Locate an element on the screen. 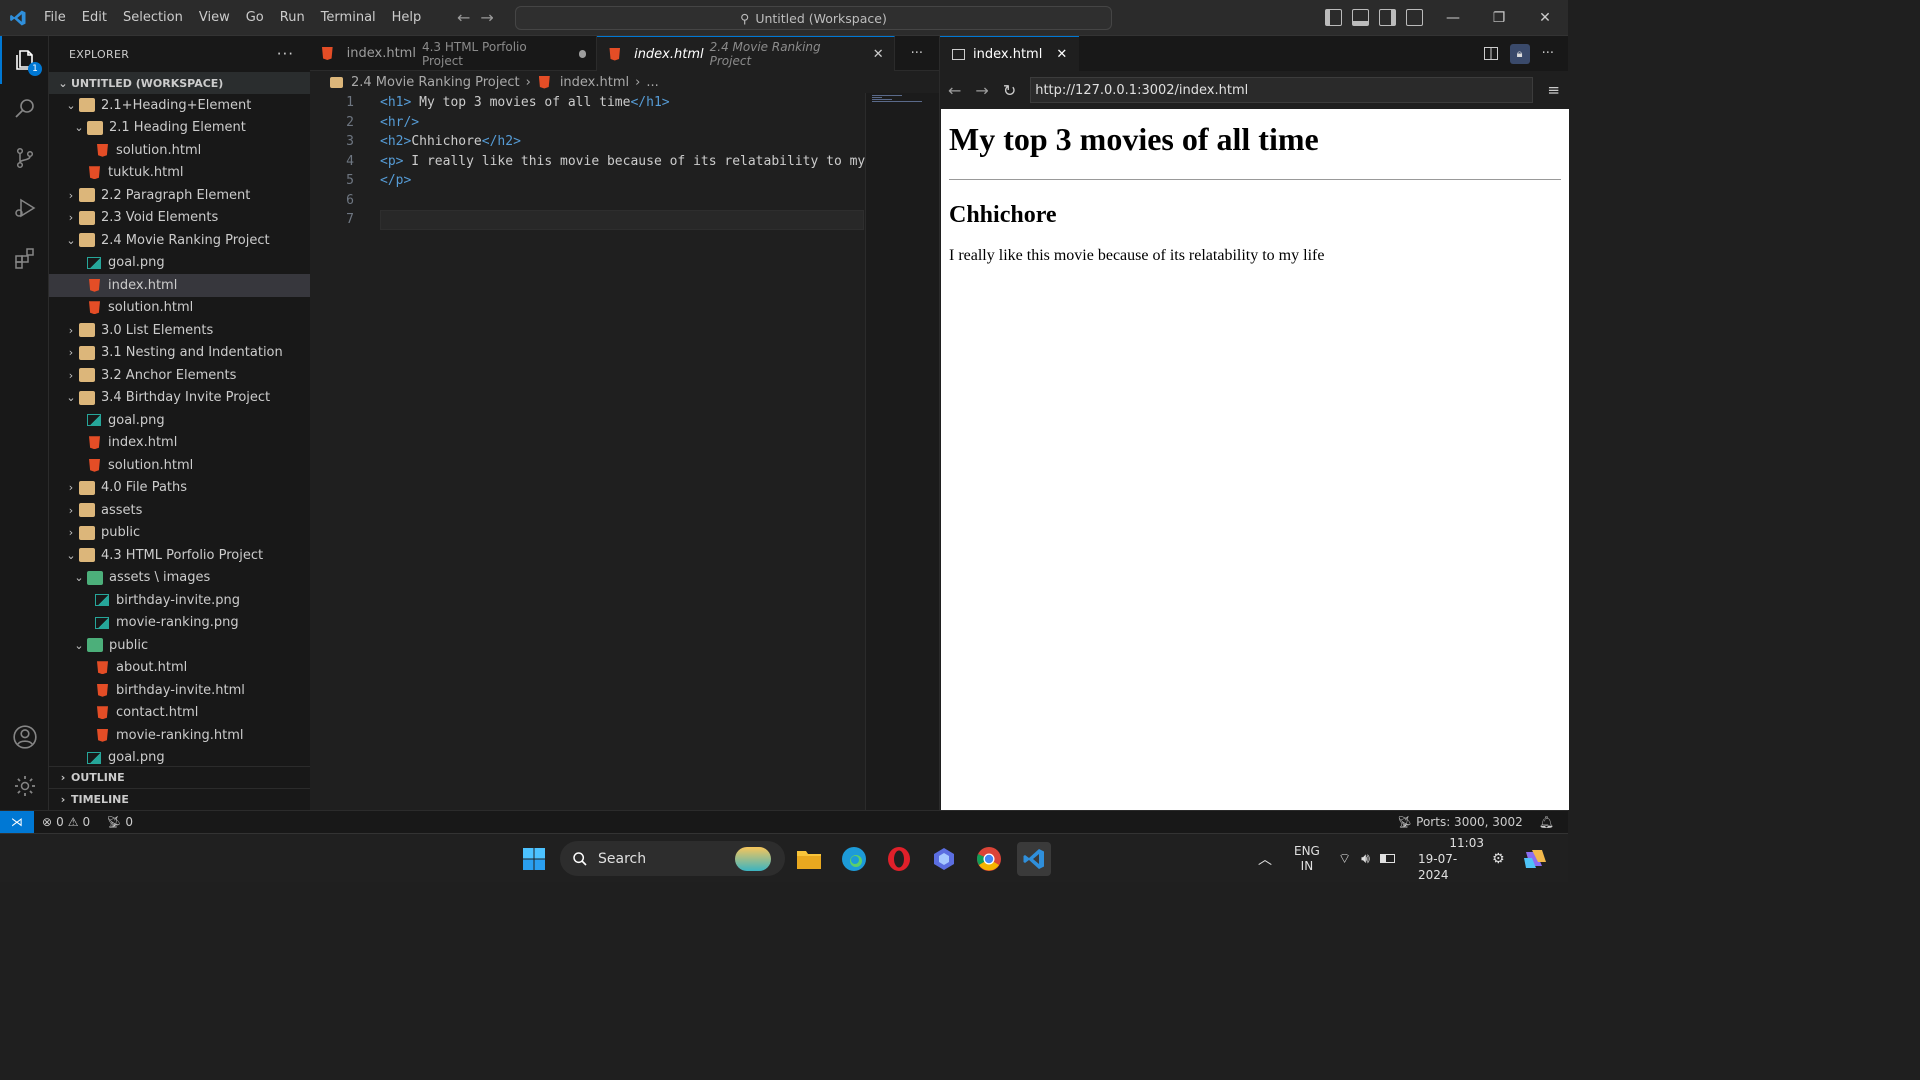 This screenshot has width=1920, height=1080. tree-folder: › assets is located at coordinates (179, 510).